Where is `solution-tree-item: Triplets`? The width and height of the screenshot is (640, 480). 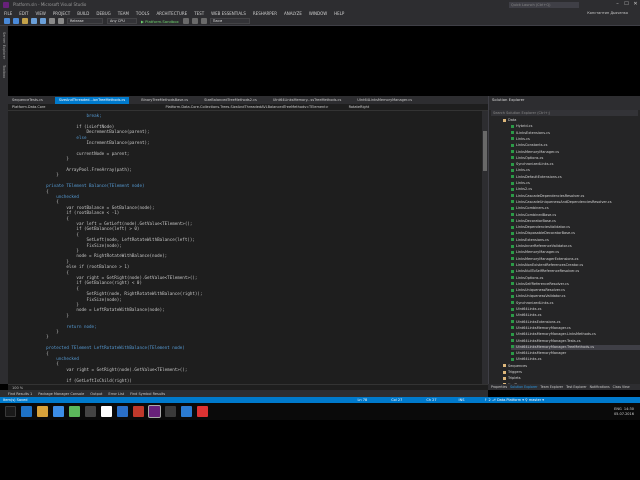 solution-tree-item: Triplets is located at coordinates (571, 379).